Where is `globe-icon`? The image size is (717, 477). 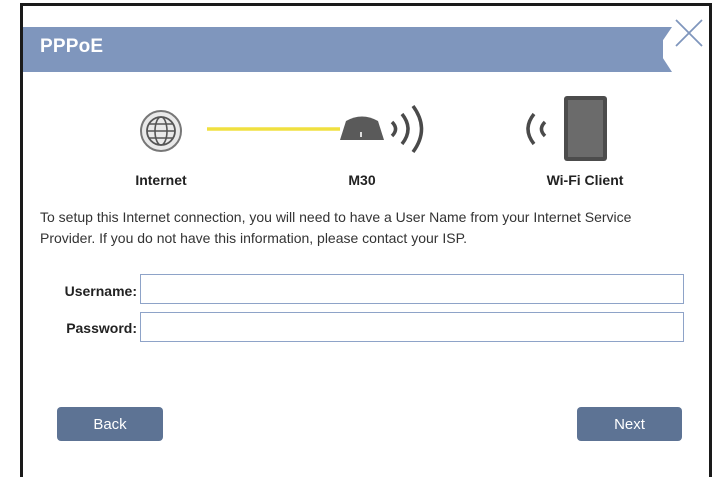 globe-icon is located at coordinates (161, 131).